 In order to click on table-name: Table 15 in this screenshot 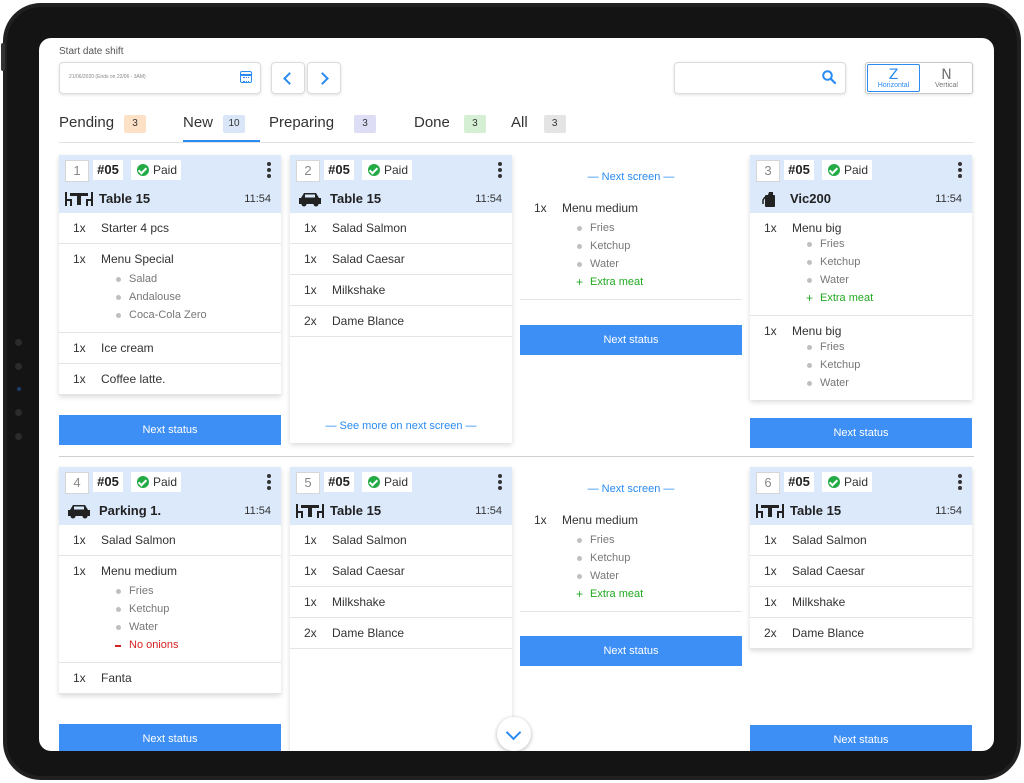, I will do `click(356, 198)`.